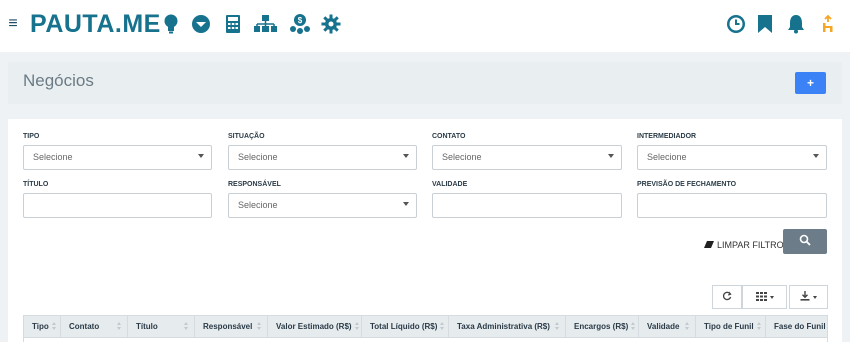 Image resolution: width=850 pixels, height=342 pixels. What do you see at coordinates (736, 24) in the screenshot?
I see `clock-icon` at bounding box center [736, 24].